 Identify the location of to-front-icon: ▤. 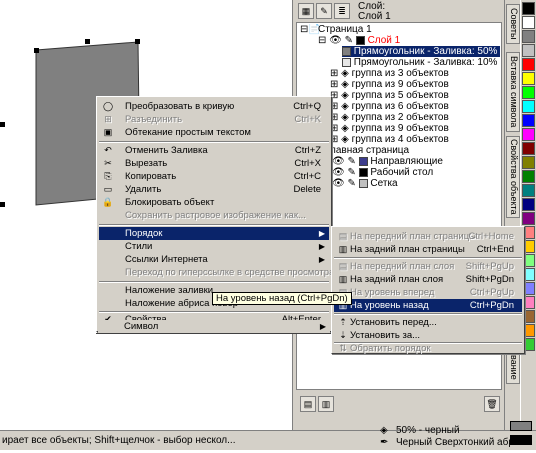
(343, 236).